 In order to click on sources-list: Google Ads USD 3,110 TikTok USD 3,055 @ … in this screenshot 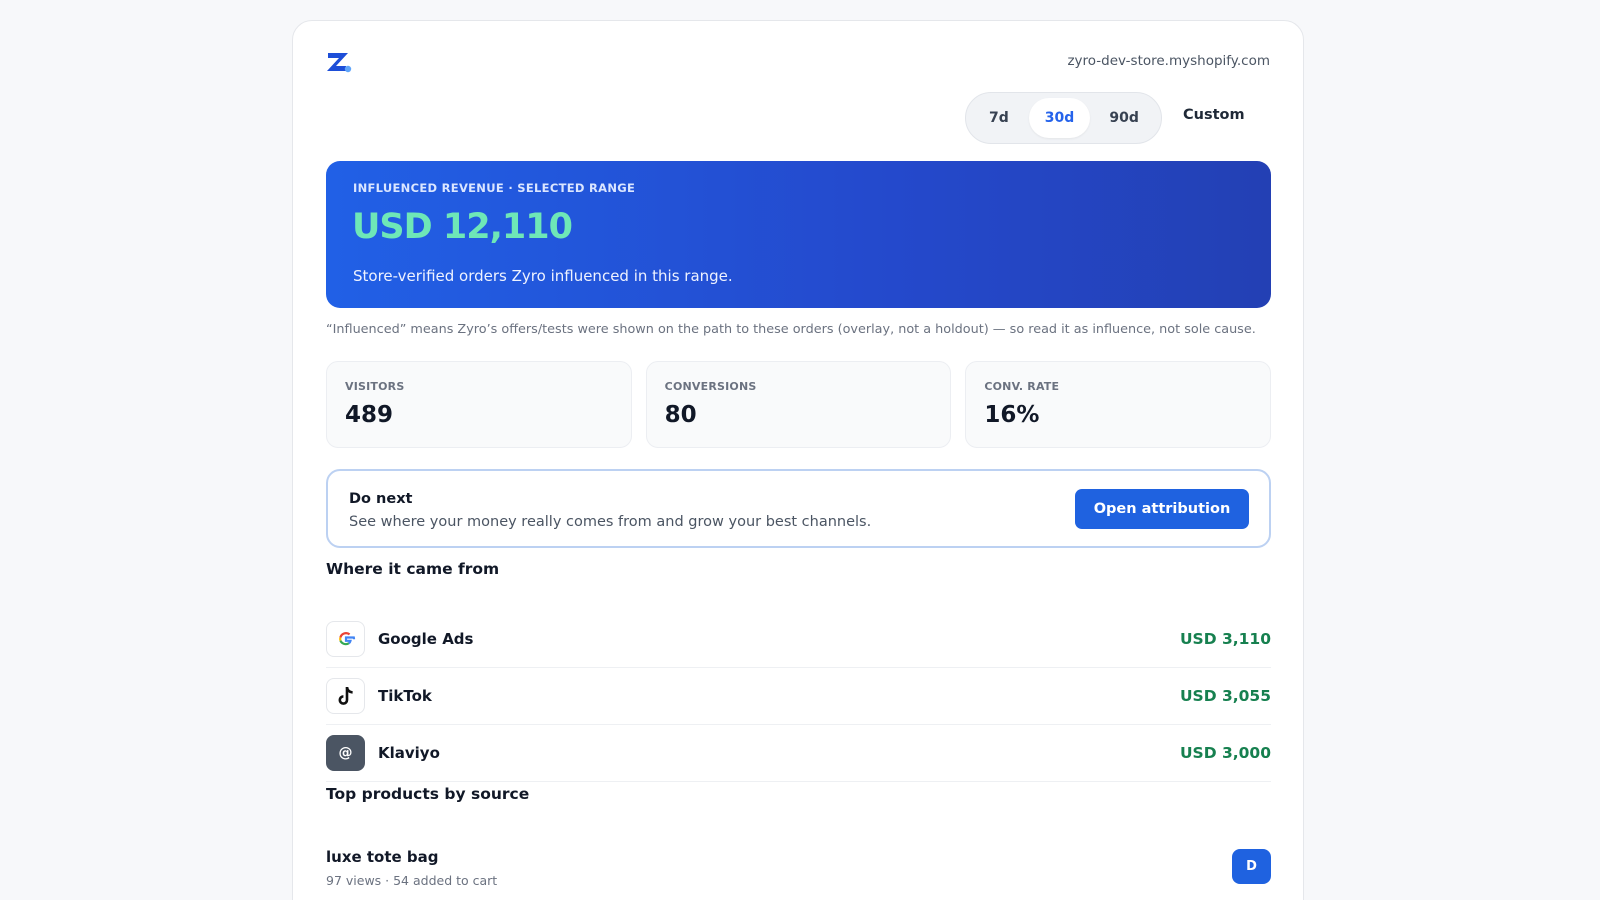, I will do `click(798, 696)`.